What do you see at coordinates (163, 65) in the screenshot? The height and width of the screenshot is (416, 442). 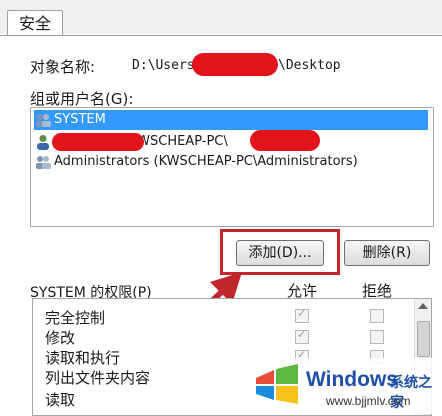 I see `object-path-prefix: D:\Users` at bounding box center [163, 65].